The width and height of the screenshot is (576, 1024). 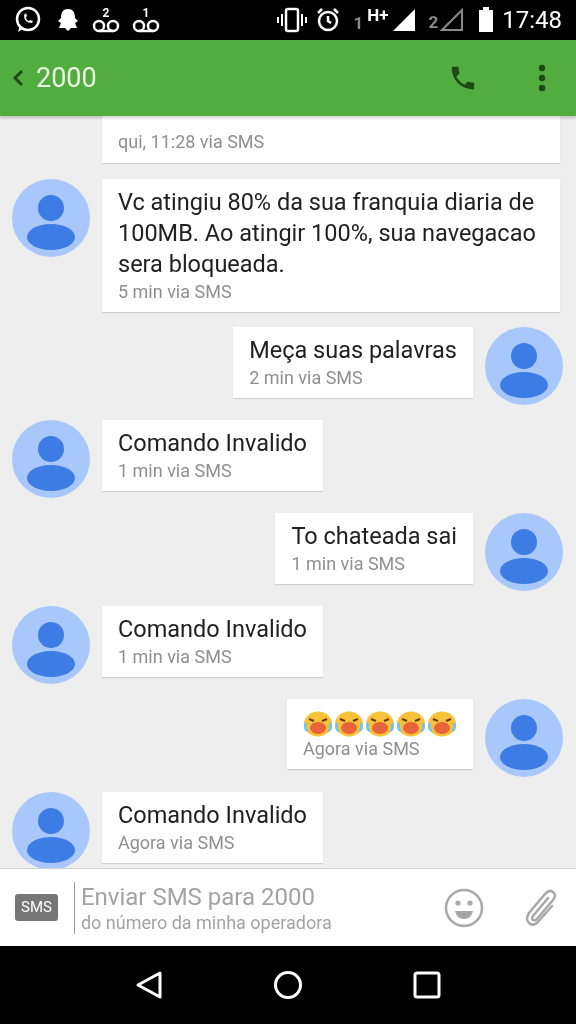 I want to click on emoji-button, so click(x=464, y=907).